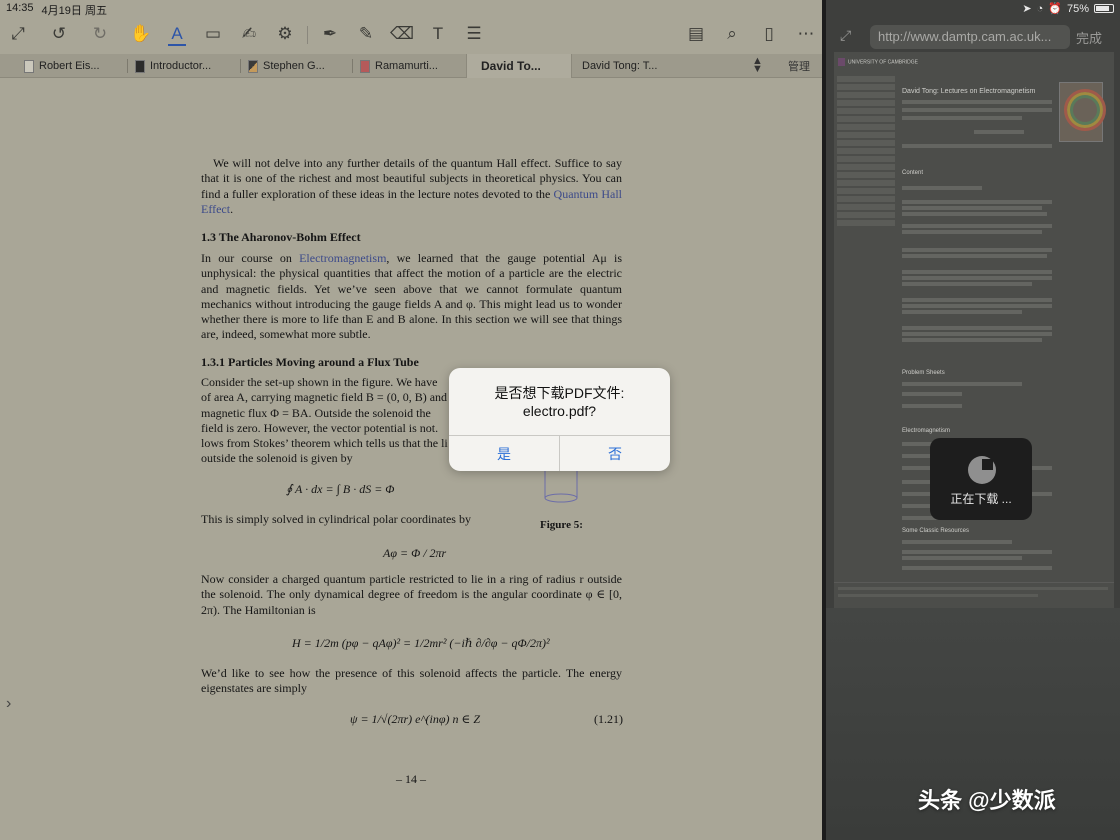 Image resolution: width=1120 pixels, height=840 pixels. What do you see at coordinates (415, 719) in the screenshot?
I see `equation-wavefunction: ψ = 1/√(2πr) e^(inφ) n ∈ Z` at bounding box center [415, 719].